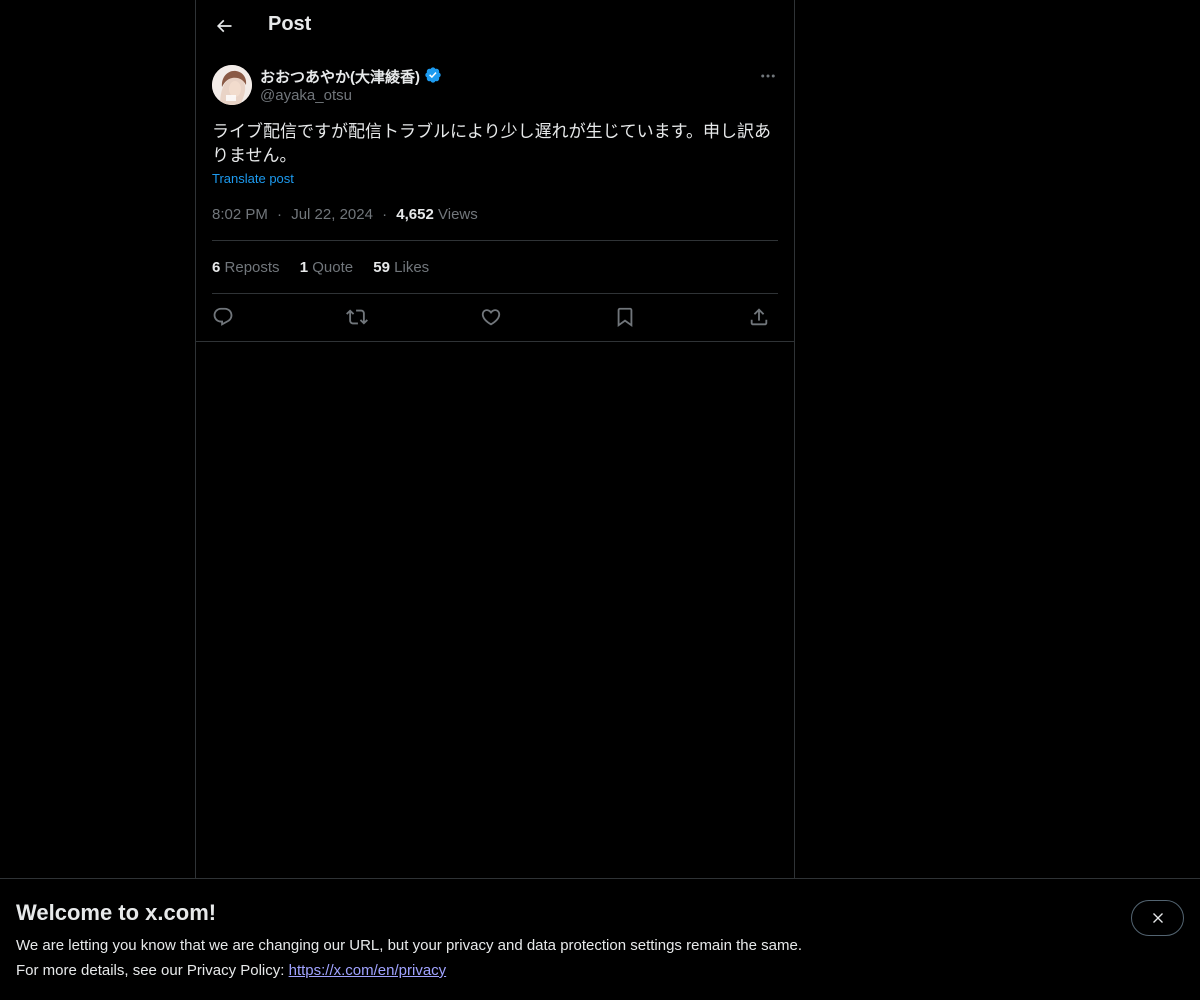  I want to click on repost-button, so click(357, 317).